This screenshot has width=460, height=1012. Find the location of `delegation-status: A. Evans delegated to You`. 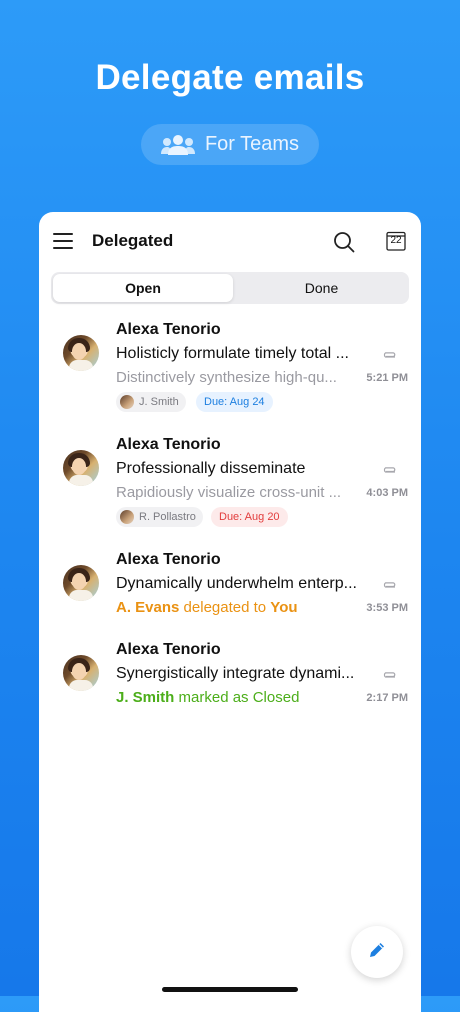

delegation-status: A. Evans delegated to You is located at coordinates (207, 607).